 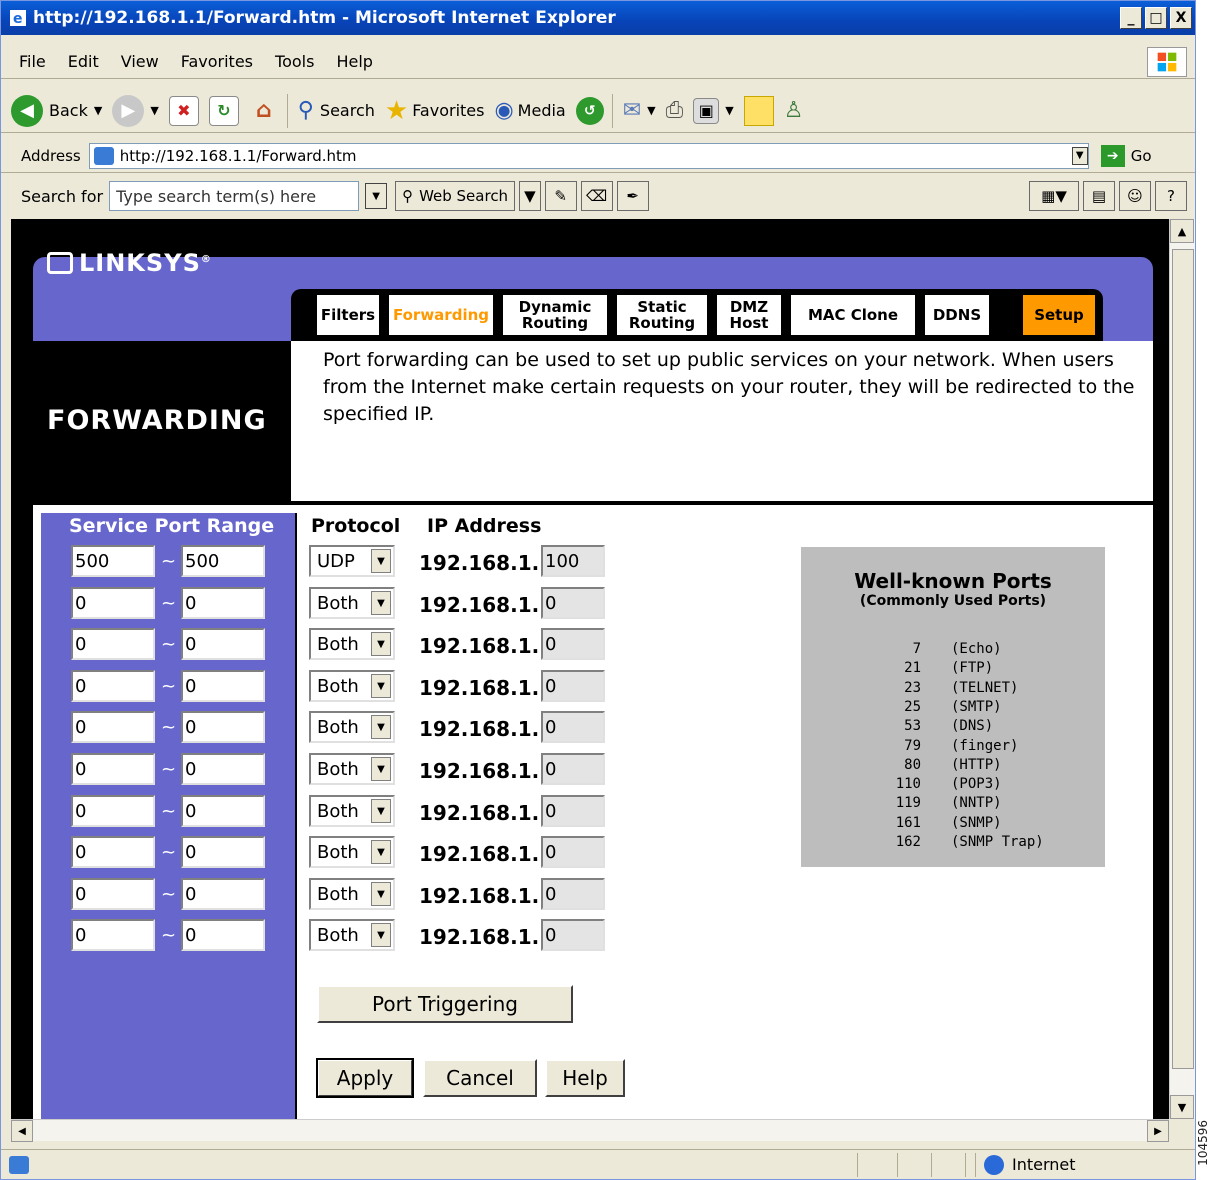 I want to click on discuss-icon, so click(x=758, y=110).